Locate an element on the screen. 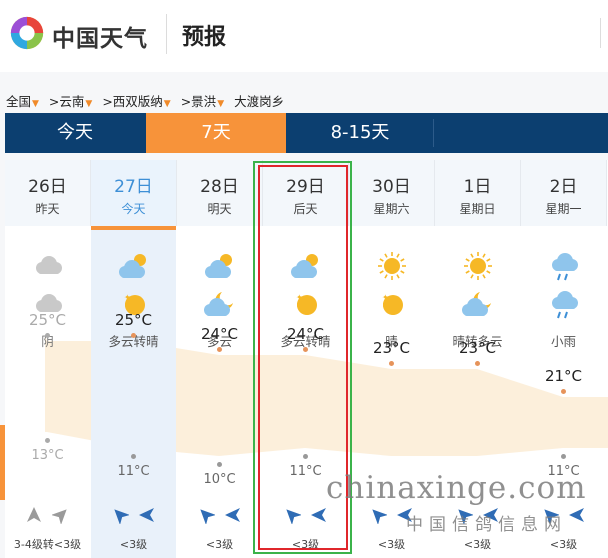  day-header: 29日 后天 is located at coordinates (306, 193).